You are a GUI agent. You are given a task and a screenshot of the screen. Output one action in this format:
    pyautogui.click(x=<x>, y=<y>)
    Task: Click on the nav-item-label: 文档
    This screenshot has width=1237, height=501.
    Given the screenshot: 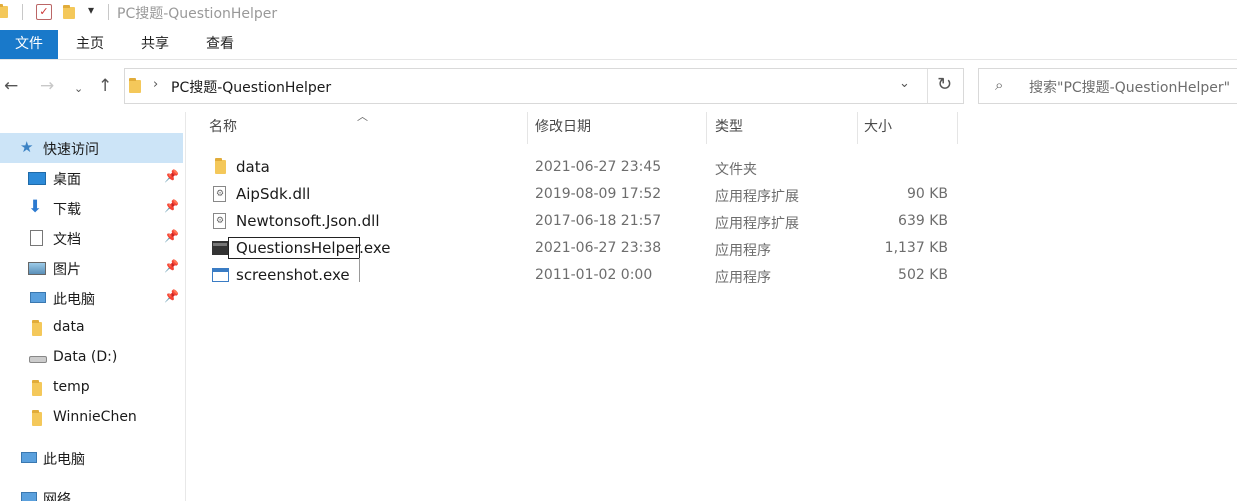 What is the action you would take?
    pyautogui.click(x=67, y=240)
    